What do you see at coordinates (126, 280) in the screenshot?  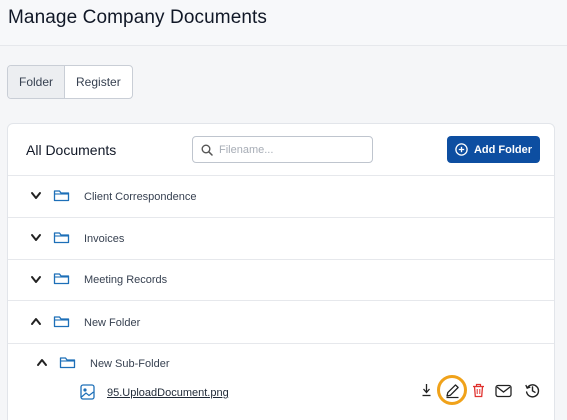 I see `folder-label: Meeting Records` at bounding box center [126, 280].